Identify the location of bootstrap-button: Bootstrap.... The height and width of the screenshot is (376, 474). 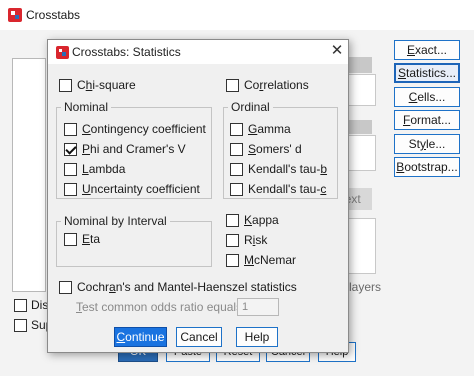
(427, 167).